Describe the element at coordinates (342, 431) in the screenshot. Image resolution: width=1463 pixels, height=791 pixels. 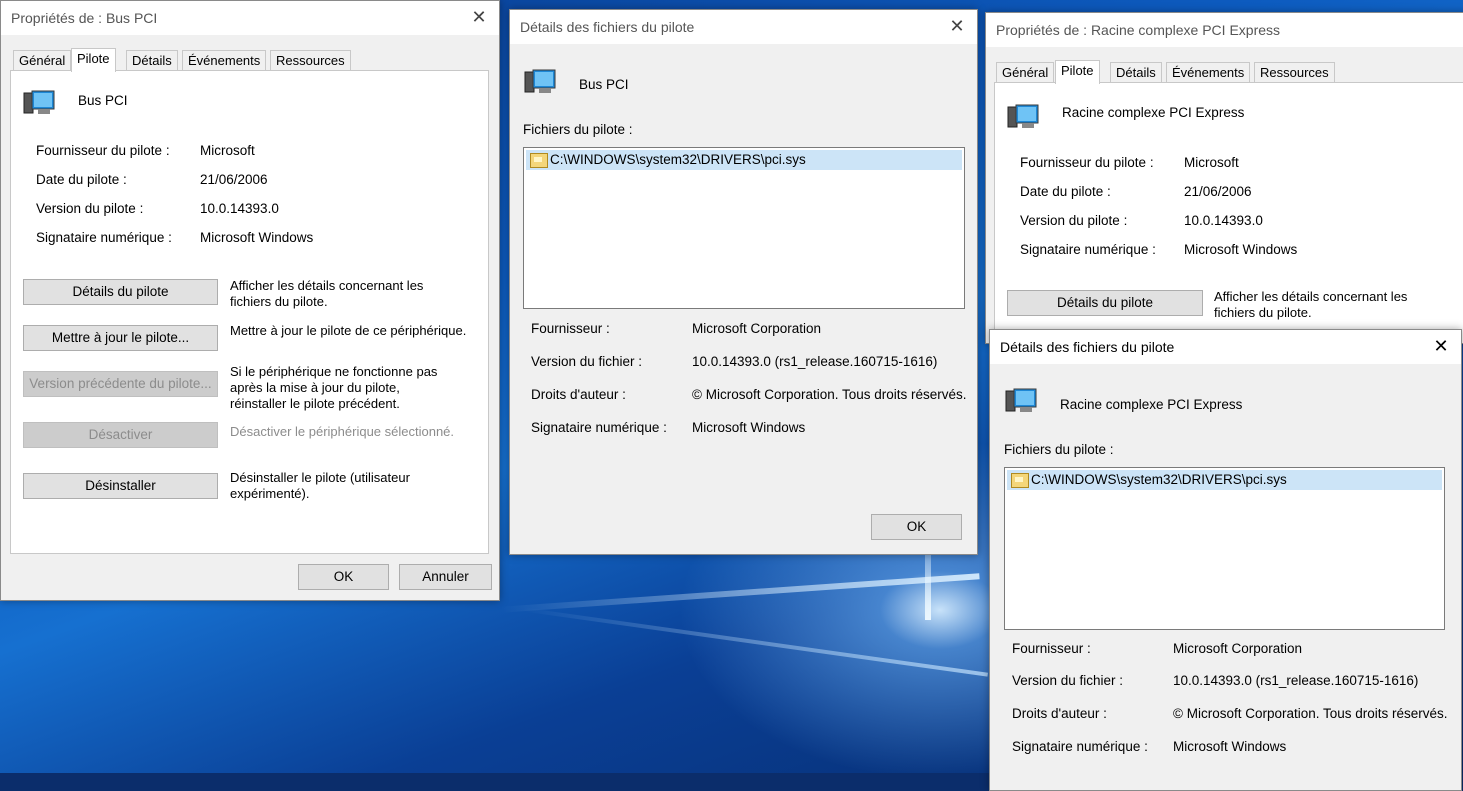
I see `disable-device-desc: Désactiver le périphérique sélectionné.` at that location.